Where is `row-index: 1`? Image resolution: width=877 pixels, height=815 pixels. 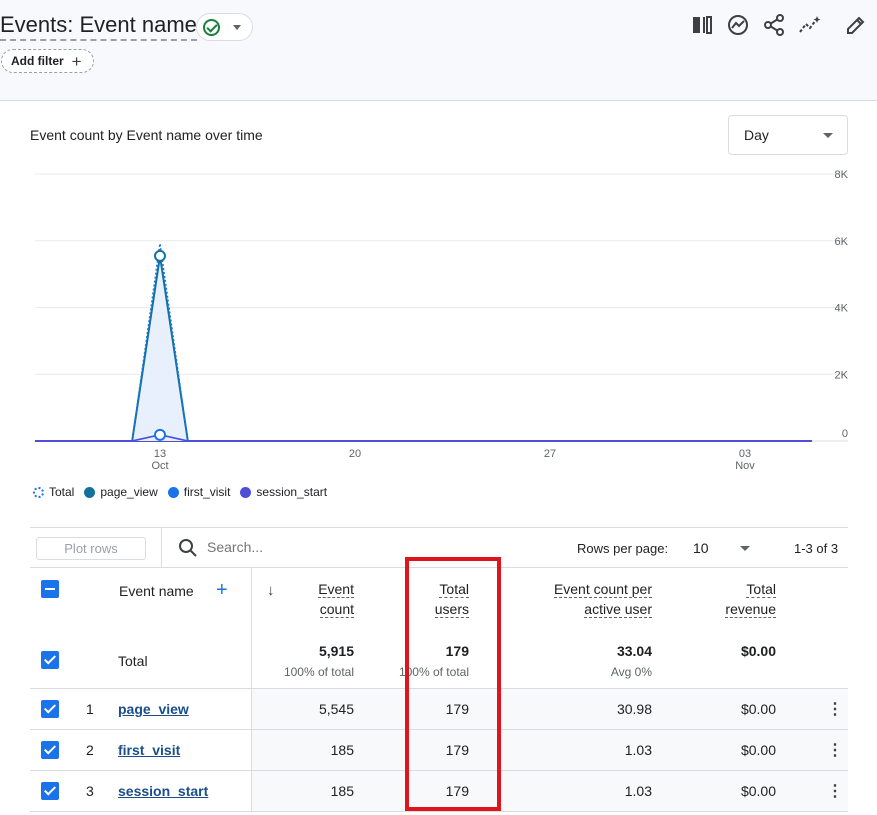
row-index: 1 is located at coordinates (90, 709).